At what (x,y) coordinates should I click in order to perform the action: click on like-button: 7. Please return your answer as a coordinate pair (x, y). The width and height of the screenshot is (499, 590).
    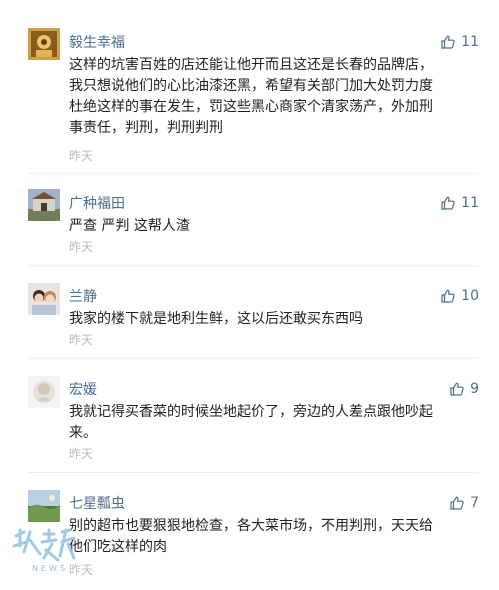
    Looking at the image, I should click on (464, 503).